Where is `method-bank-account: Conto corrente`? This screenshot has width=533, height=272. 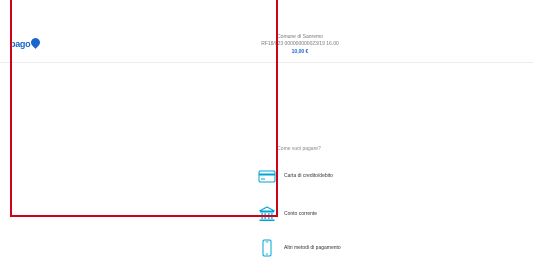 method-bank-account: Conto corrente is located at coordinates (287, 214).